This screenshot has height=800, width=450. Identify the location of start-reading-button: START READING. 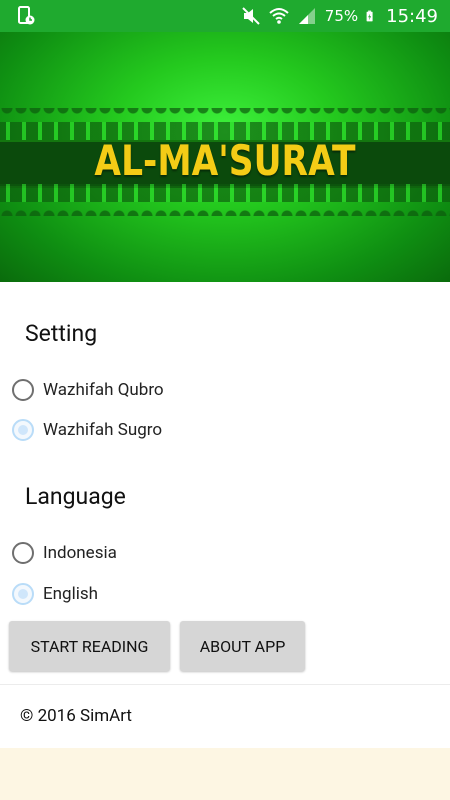
(89, 646).